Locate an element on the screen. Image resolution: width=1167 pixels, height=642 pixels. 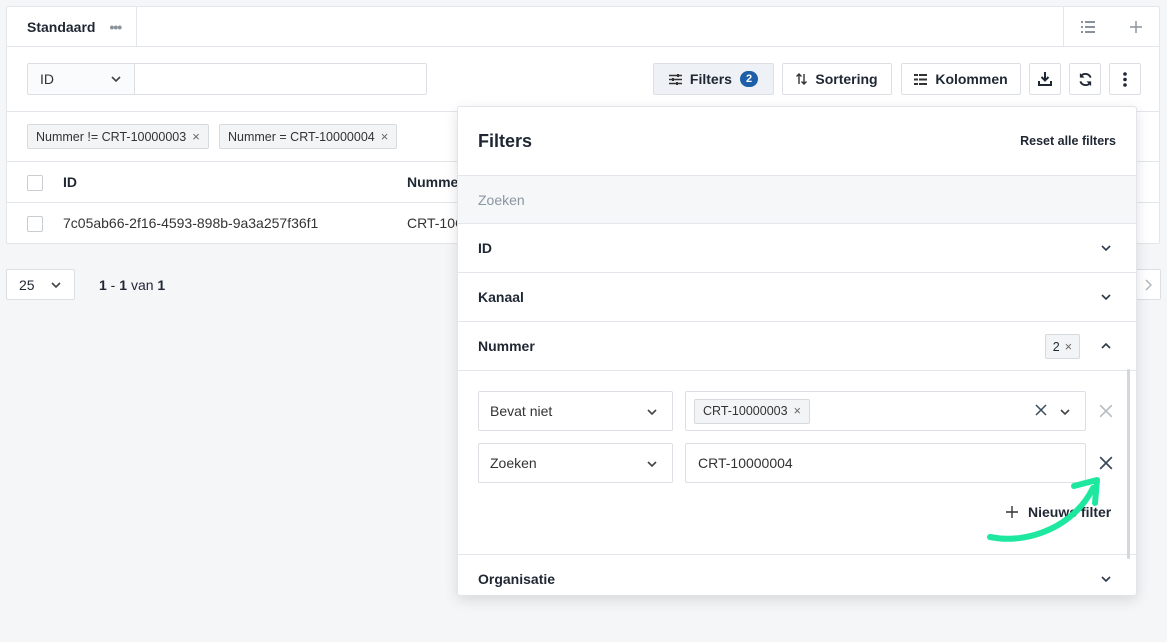
pagination-info: 1 - 1 van 1 is located at coordinates (132, 285).